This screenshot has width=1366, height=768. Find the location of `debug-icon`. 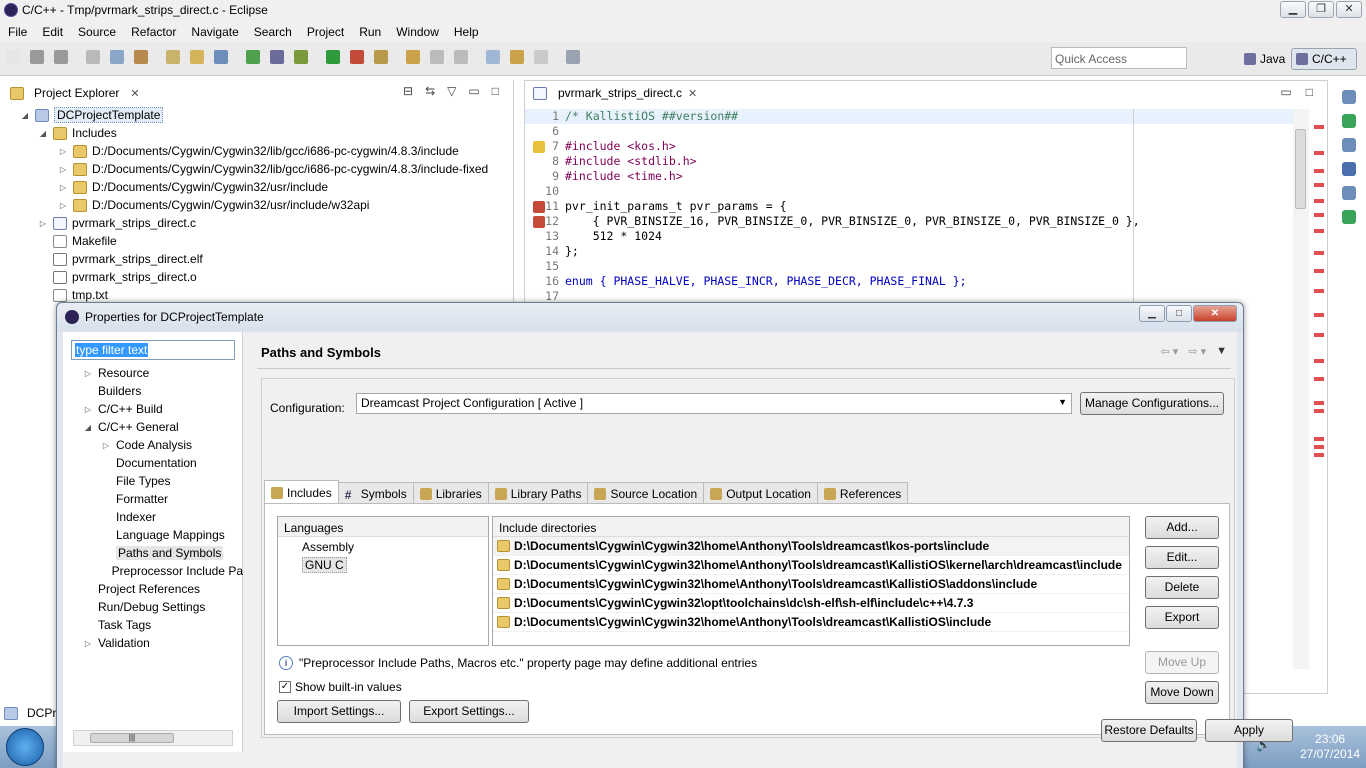

debug-icon is located at coordinates (301, 57).